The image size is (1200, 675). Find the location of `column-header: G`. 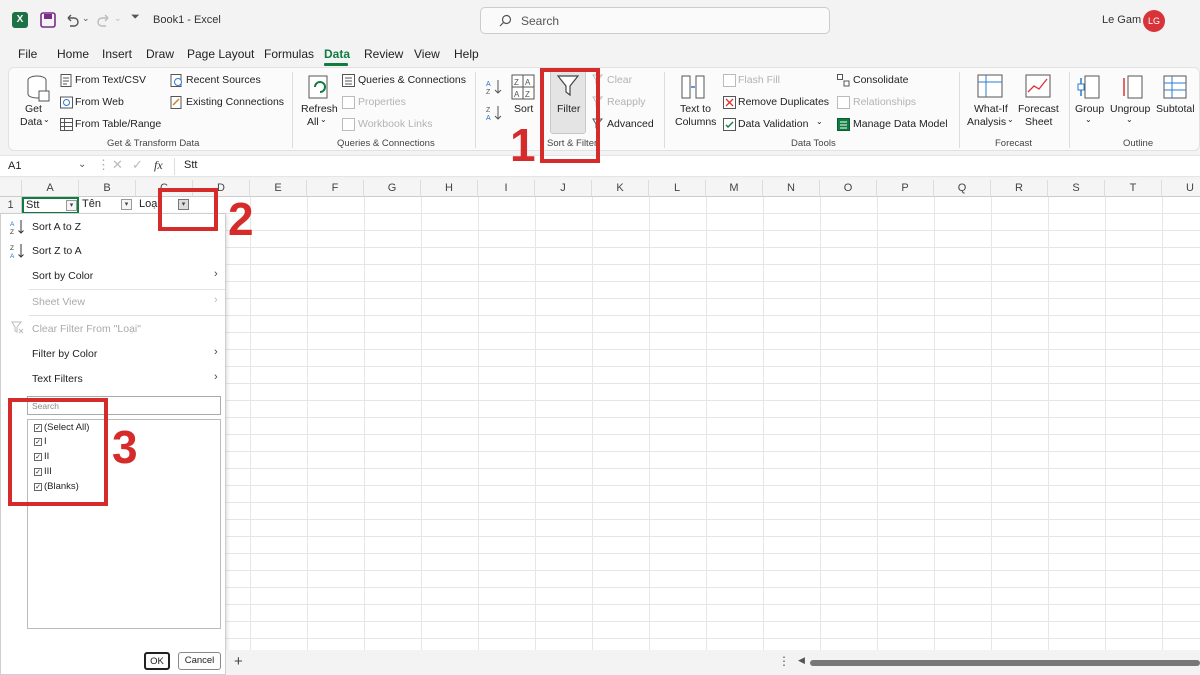

column-header: G is located at coordinates (392, 188).